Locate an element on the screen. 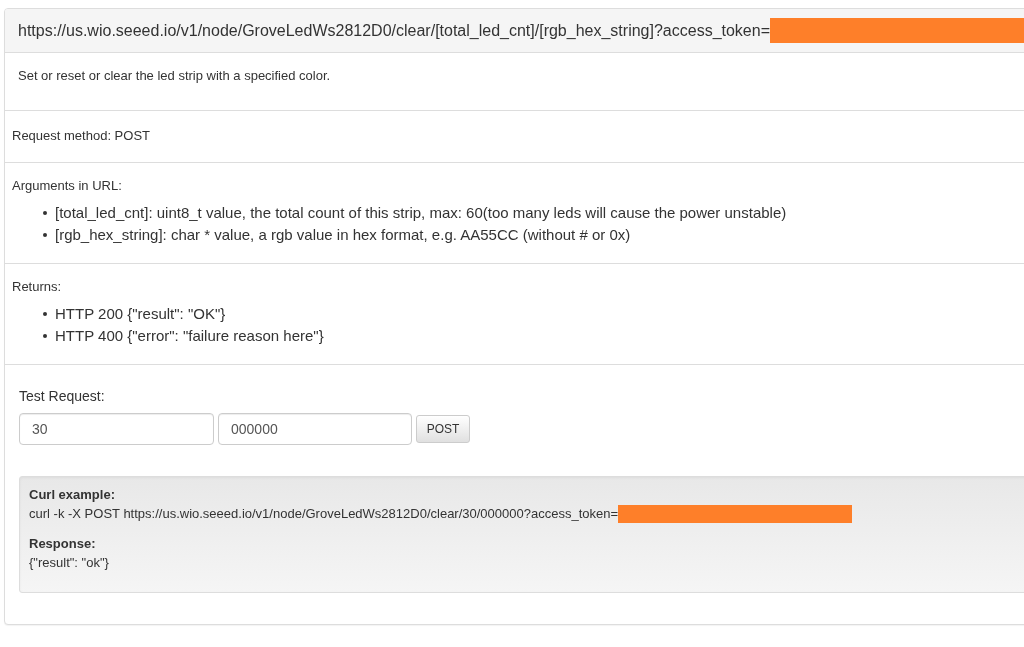 The width and height of the screenshot is (1024, 647). curl-command: curl -k -X POST https://us.wio.seeed.io/v1/node/GroveLedWs2812D0/clear/30/000000?access_token= is located at coordinates (324, 514).